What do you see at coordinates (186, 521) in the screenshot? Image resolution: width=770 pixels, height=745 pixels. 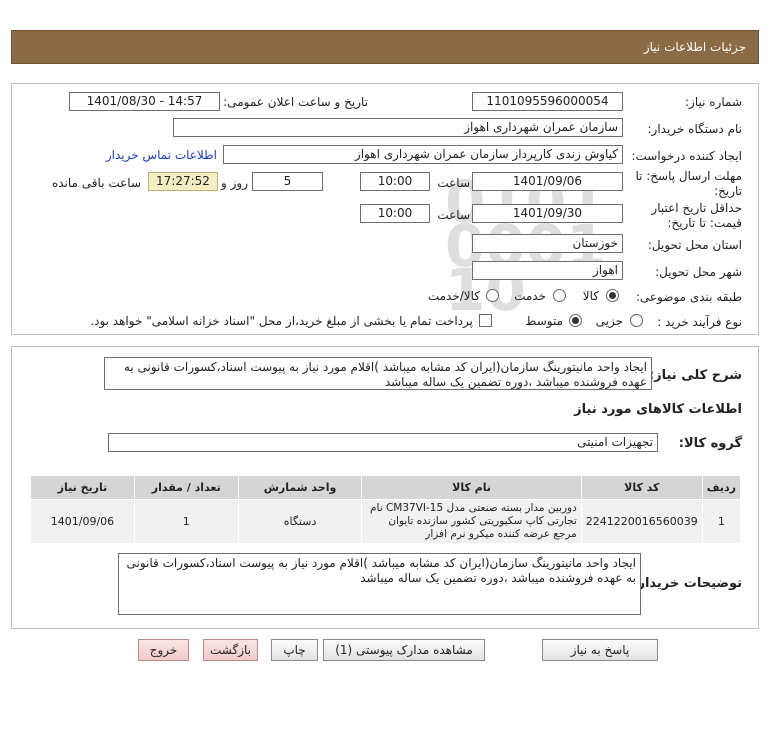 I see `cell-qty: 1` at bounding box center [186, 521].